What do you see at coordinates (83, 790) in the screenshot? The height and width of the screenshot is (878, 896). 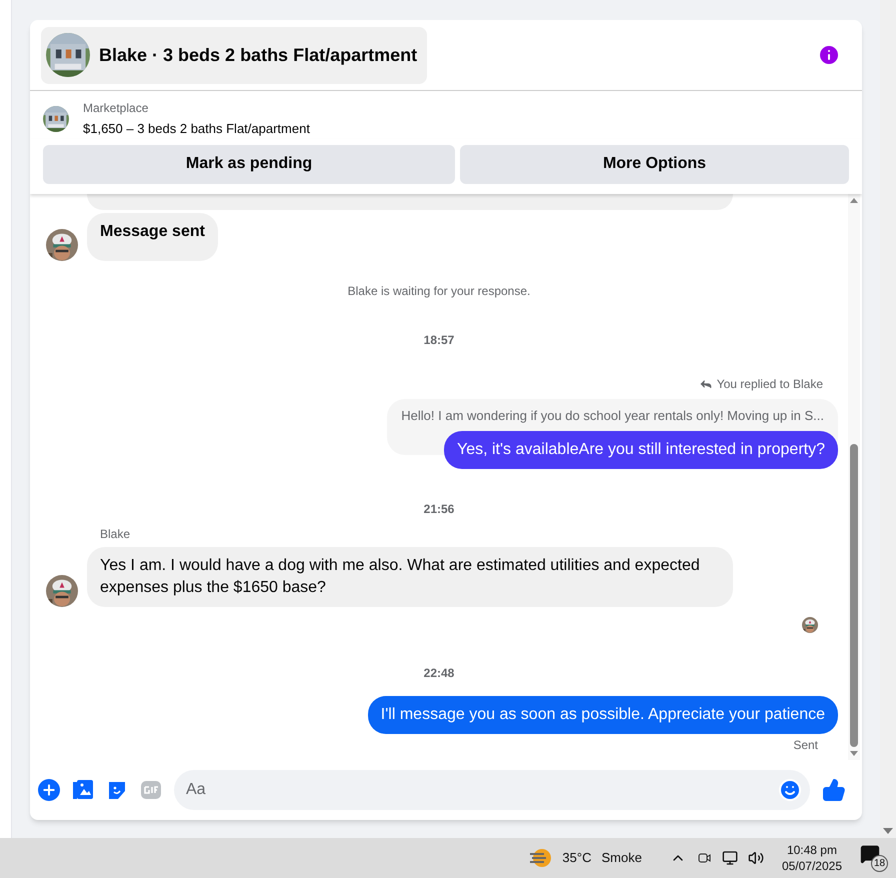 I see `photo-icon` at bounding box center [83, 790].